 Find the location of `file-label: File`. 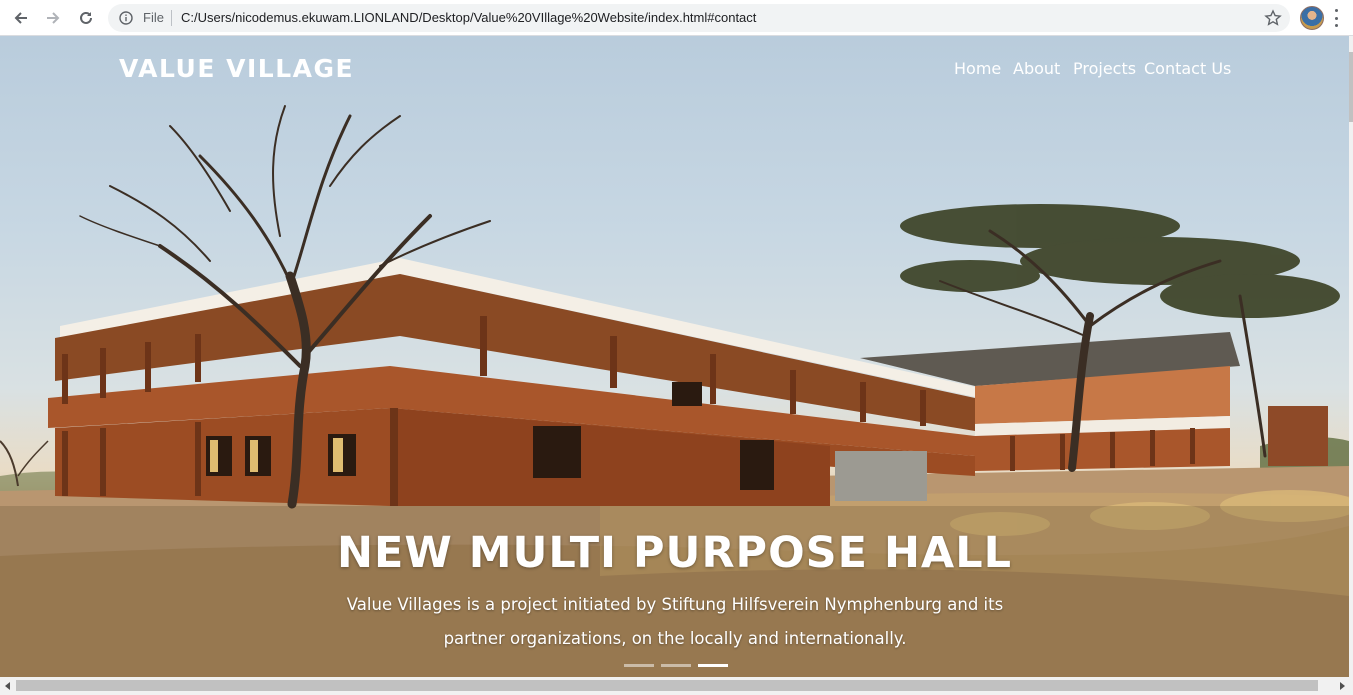

file-label: File is located at coordinates (153, 17).